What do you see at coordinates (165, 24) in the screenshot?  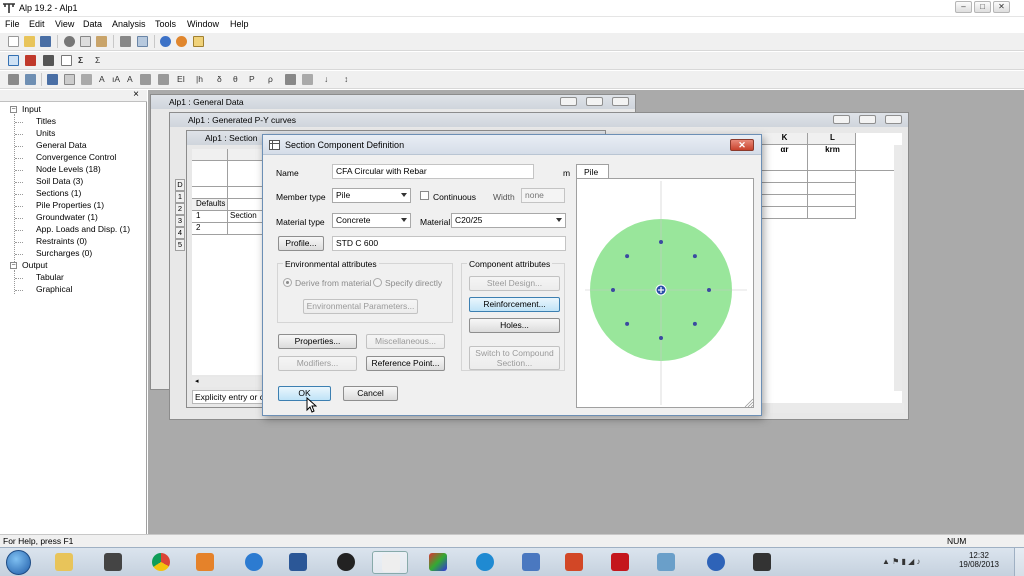 I see `menu-tools: Tools` at bounding box center [165, 24].